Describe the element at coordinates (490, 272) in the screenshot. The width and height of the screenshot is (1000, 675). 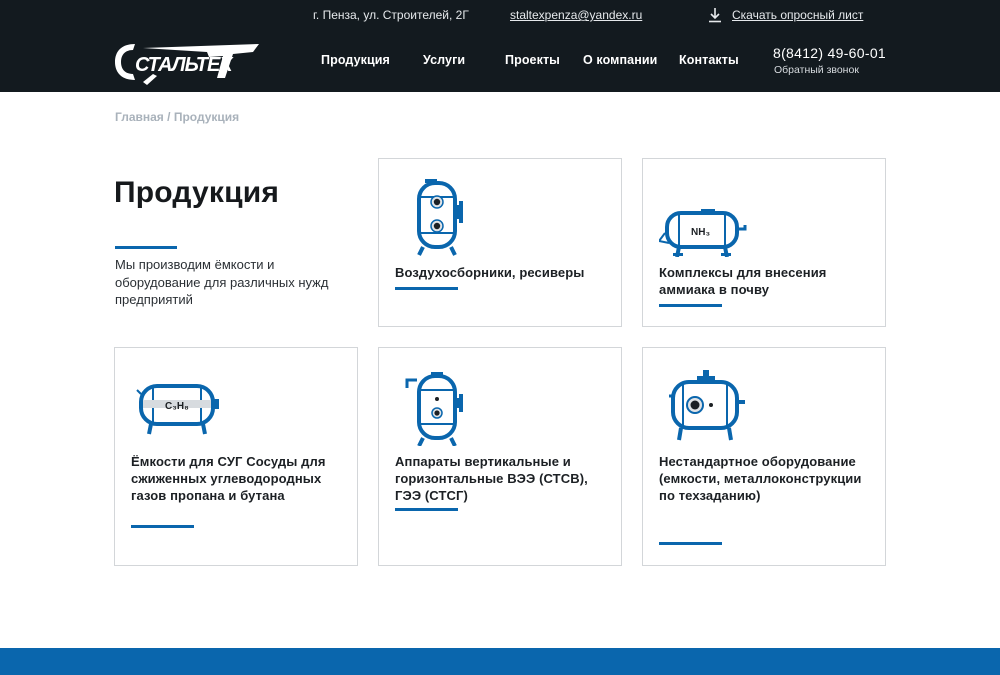
I see `product-card-label: Воздухосборники, ресиверы` at that location.